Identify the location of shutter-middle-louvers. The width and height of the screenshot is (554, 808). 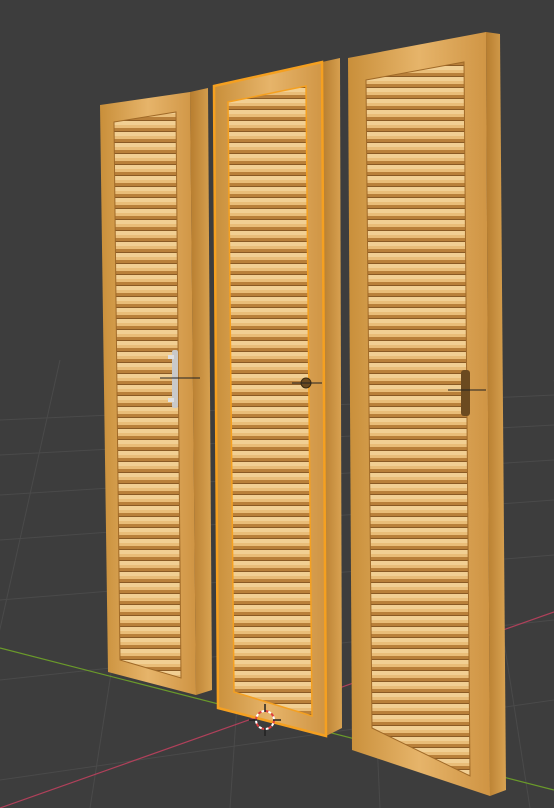
(270, 401).